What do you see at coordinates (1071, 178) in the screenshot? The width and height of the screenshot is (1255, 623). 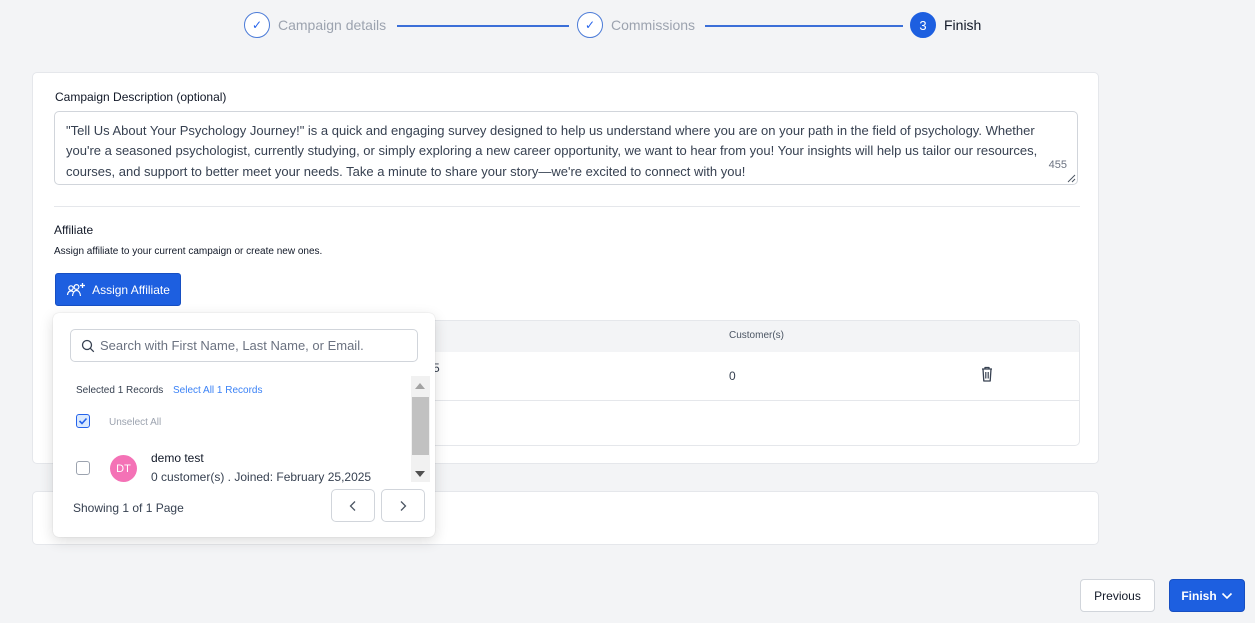 I see `resize-grip-icon` at bounding box center [1071, 178].